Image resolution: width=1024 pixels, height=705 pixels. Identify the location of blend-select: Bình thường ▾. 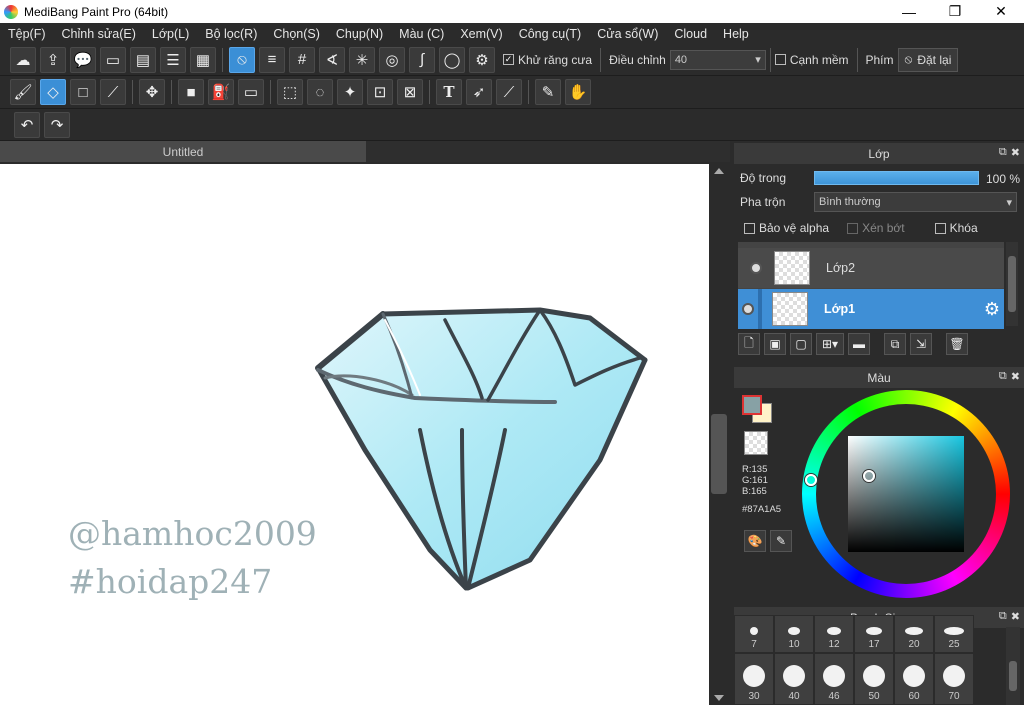
(915, 202).